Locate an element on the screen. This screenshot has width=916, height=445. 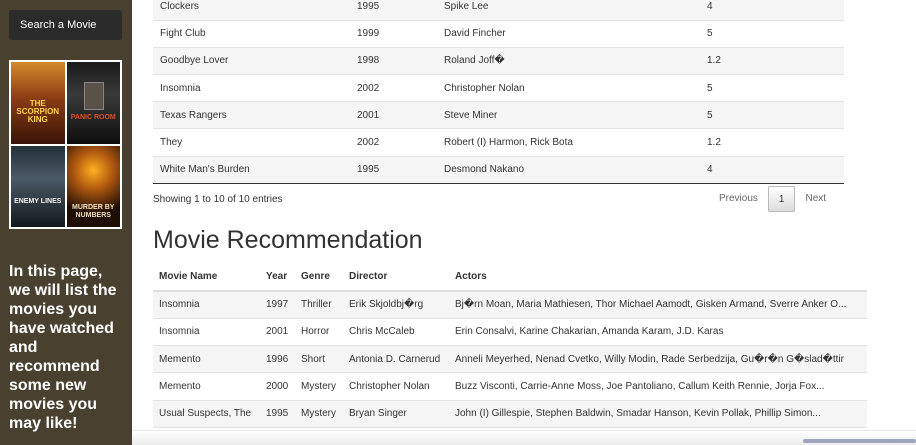
previous-page-button: Previous is located at coordinates (738, 199).